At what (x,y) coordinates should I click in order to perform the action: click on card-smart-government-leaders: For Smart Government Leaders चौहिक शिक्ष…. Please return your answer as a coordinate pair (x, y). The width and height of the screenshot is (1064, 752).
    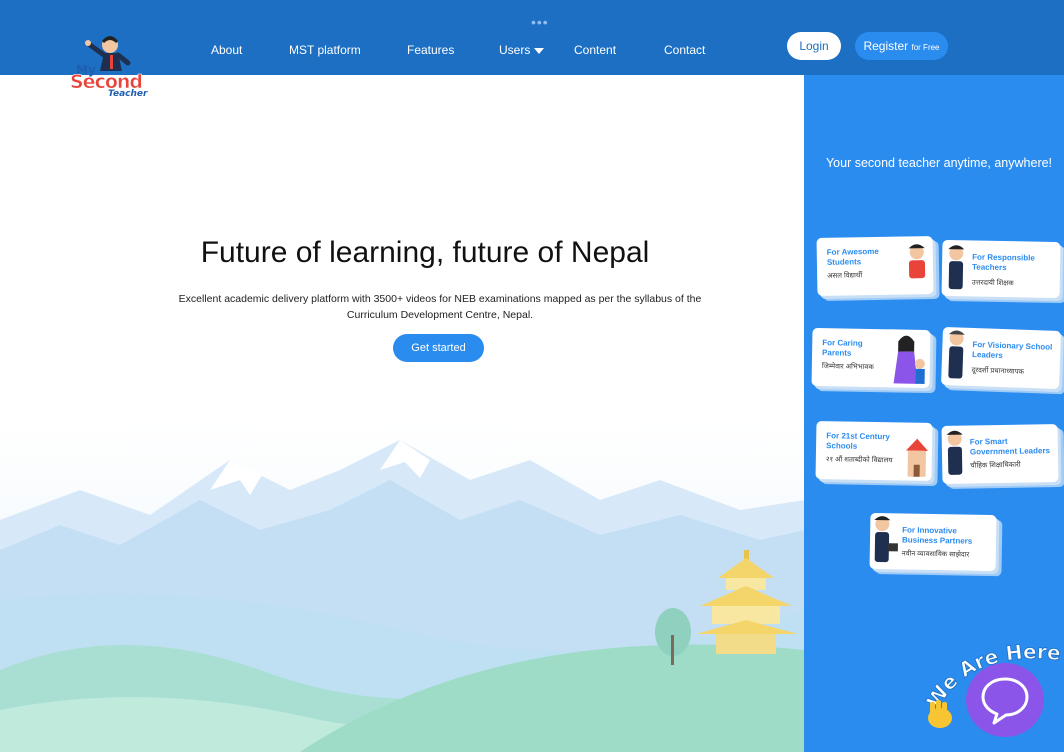
    Looking at the image, I should click on (1000, 454).